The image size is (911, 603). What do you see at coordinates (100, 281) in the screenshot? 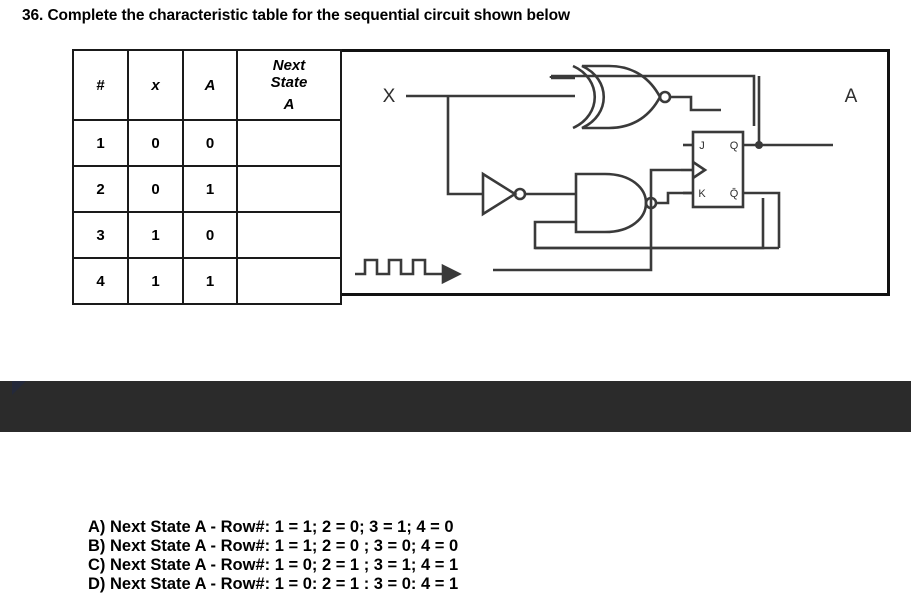
I see `cell-row-number: 4` at bounding box center [100, 281].